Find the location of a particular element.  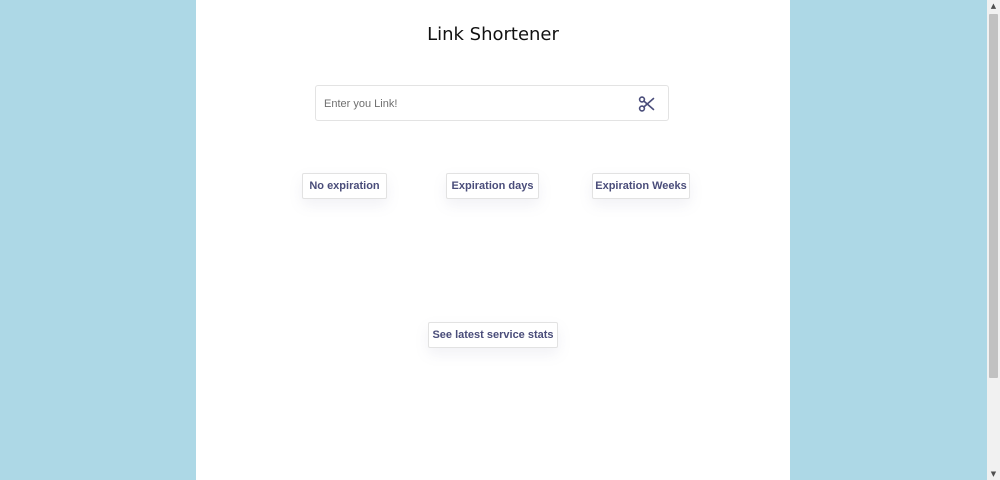

no-expiration-button: No expiration is located at coordinates (344, 186).